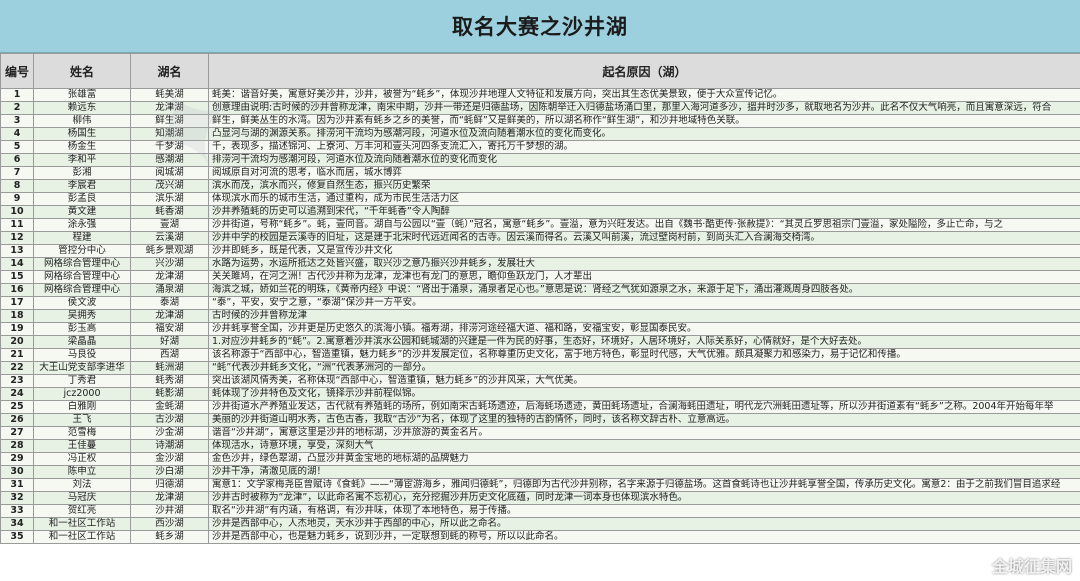  What do you see at coordinates (82, 173) in the screenshot?
I see `submitter-name: 彭湘` at bounding box center [82, 173].